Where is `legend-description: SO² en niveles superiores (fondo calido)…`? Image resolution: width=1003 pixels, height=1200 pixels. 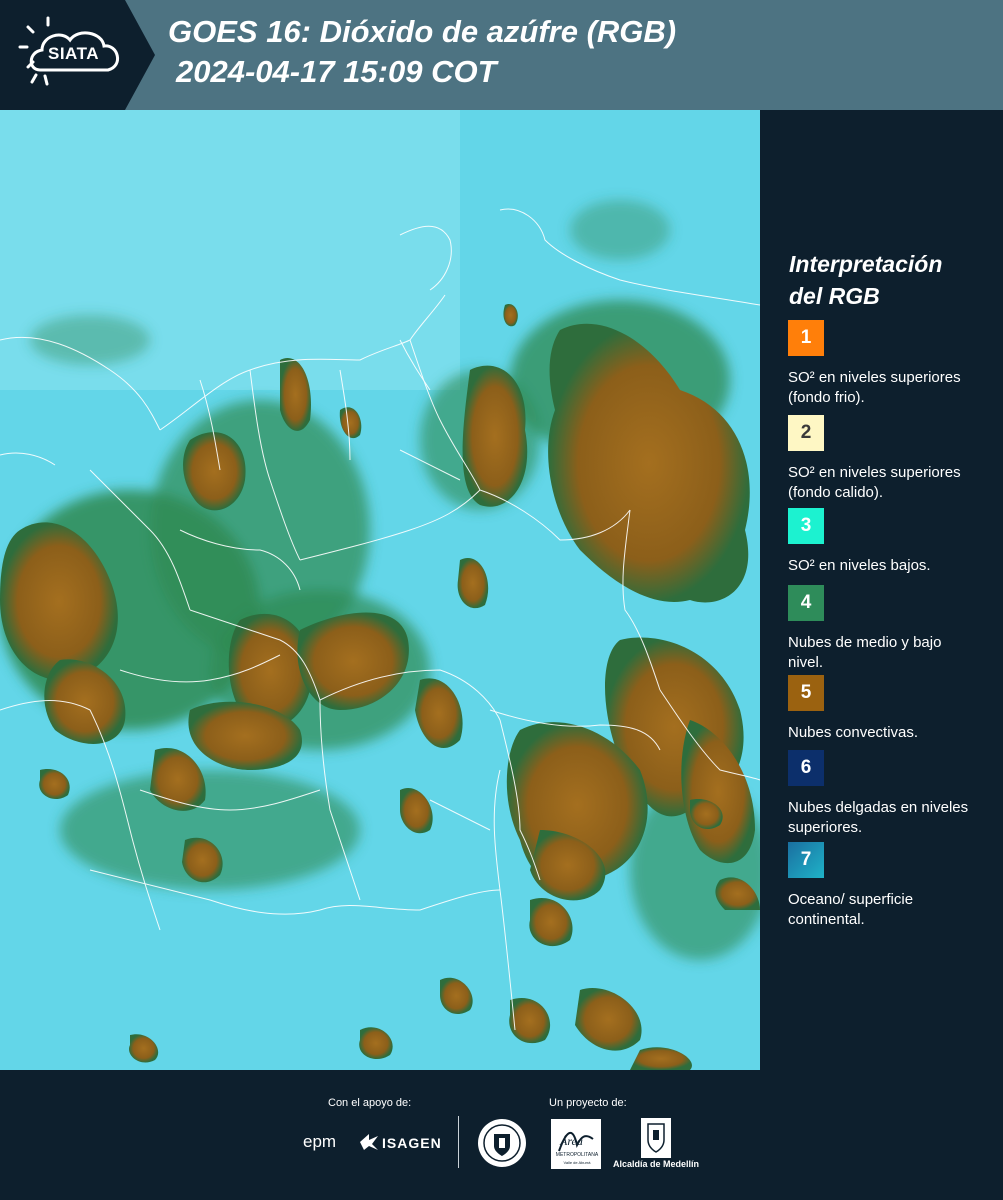 legend-description: SO² en niveles superiores (fondo calido)… is located at coordinates (874, 482).